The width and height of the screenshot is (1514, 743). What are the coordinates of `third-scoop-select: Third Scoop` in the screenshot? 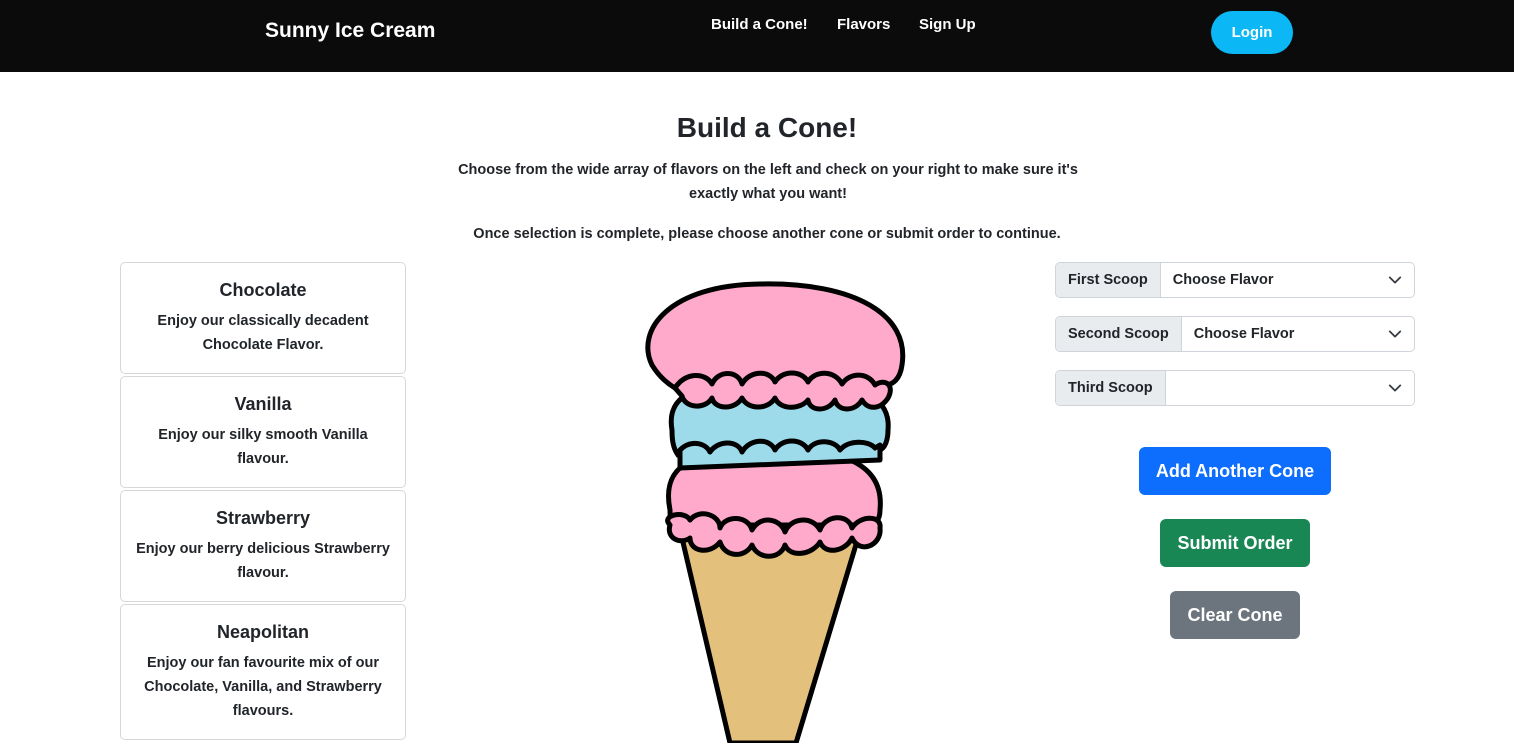 It's located at (1235, 388).